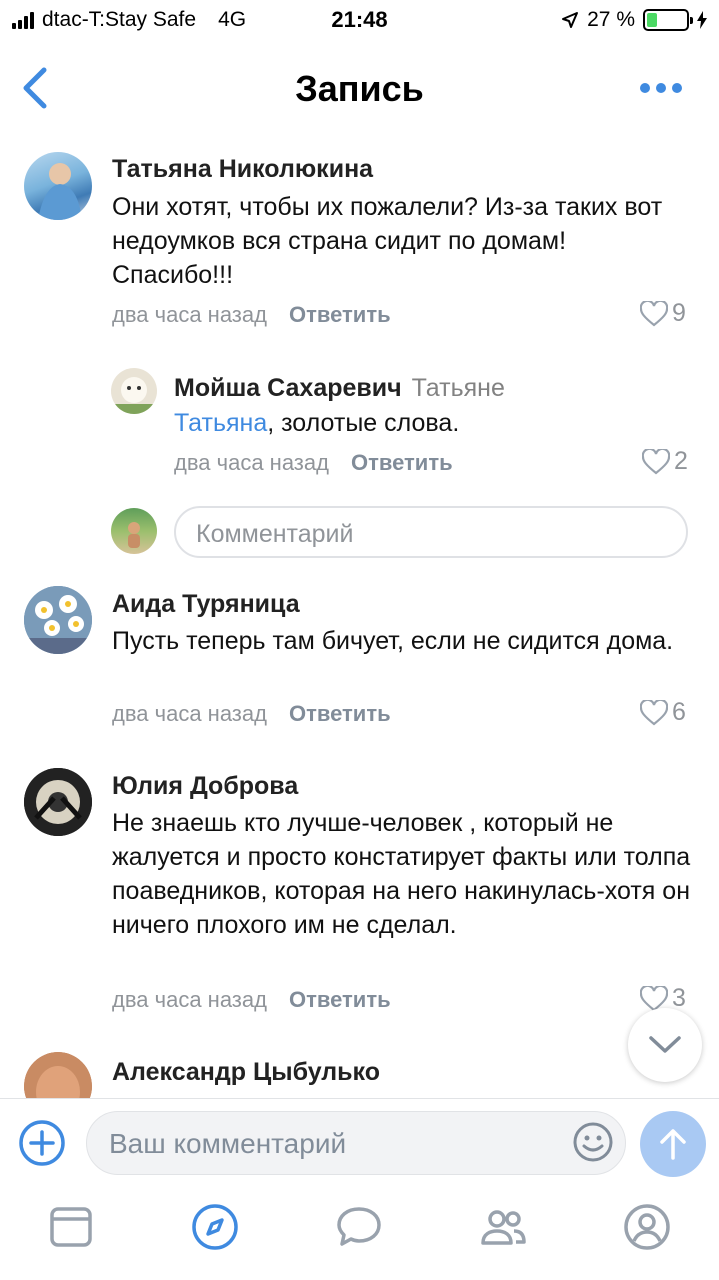  I want to click on comment-author: Мойша Сахаревич Татьяне, so click(339, 388).